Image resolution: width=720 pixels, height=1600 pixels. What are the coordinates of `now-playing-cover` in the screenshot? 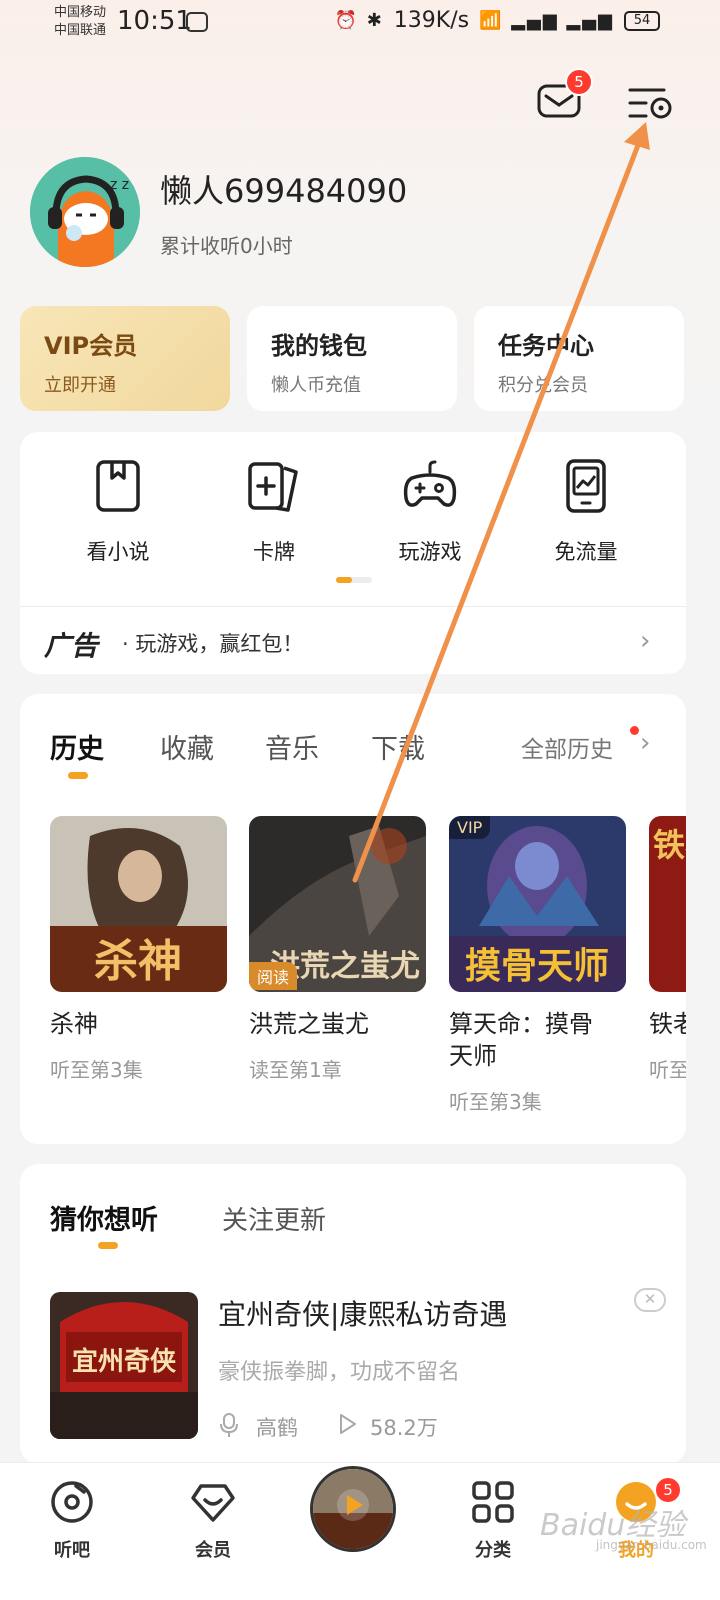 It's located at (353, 1509).